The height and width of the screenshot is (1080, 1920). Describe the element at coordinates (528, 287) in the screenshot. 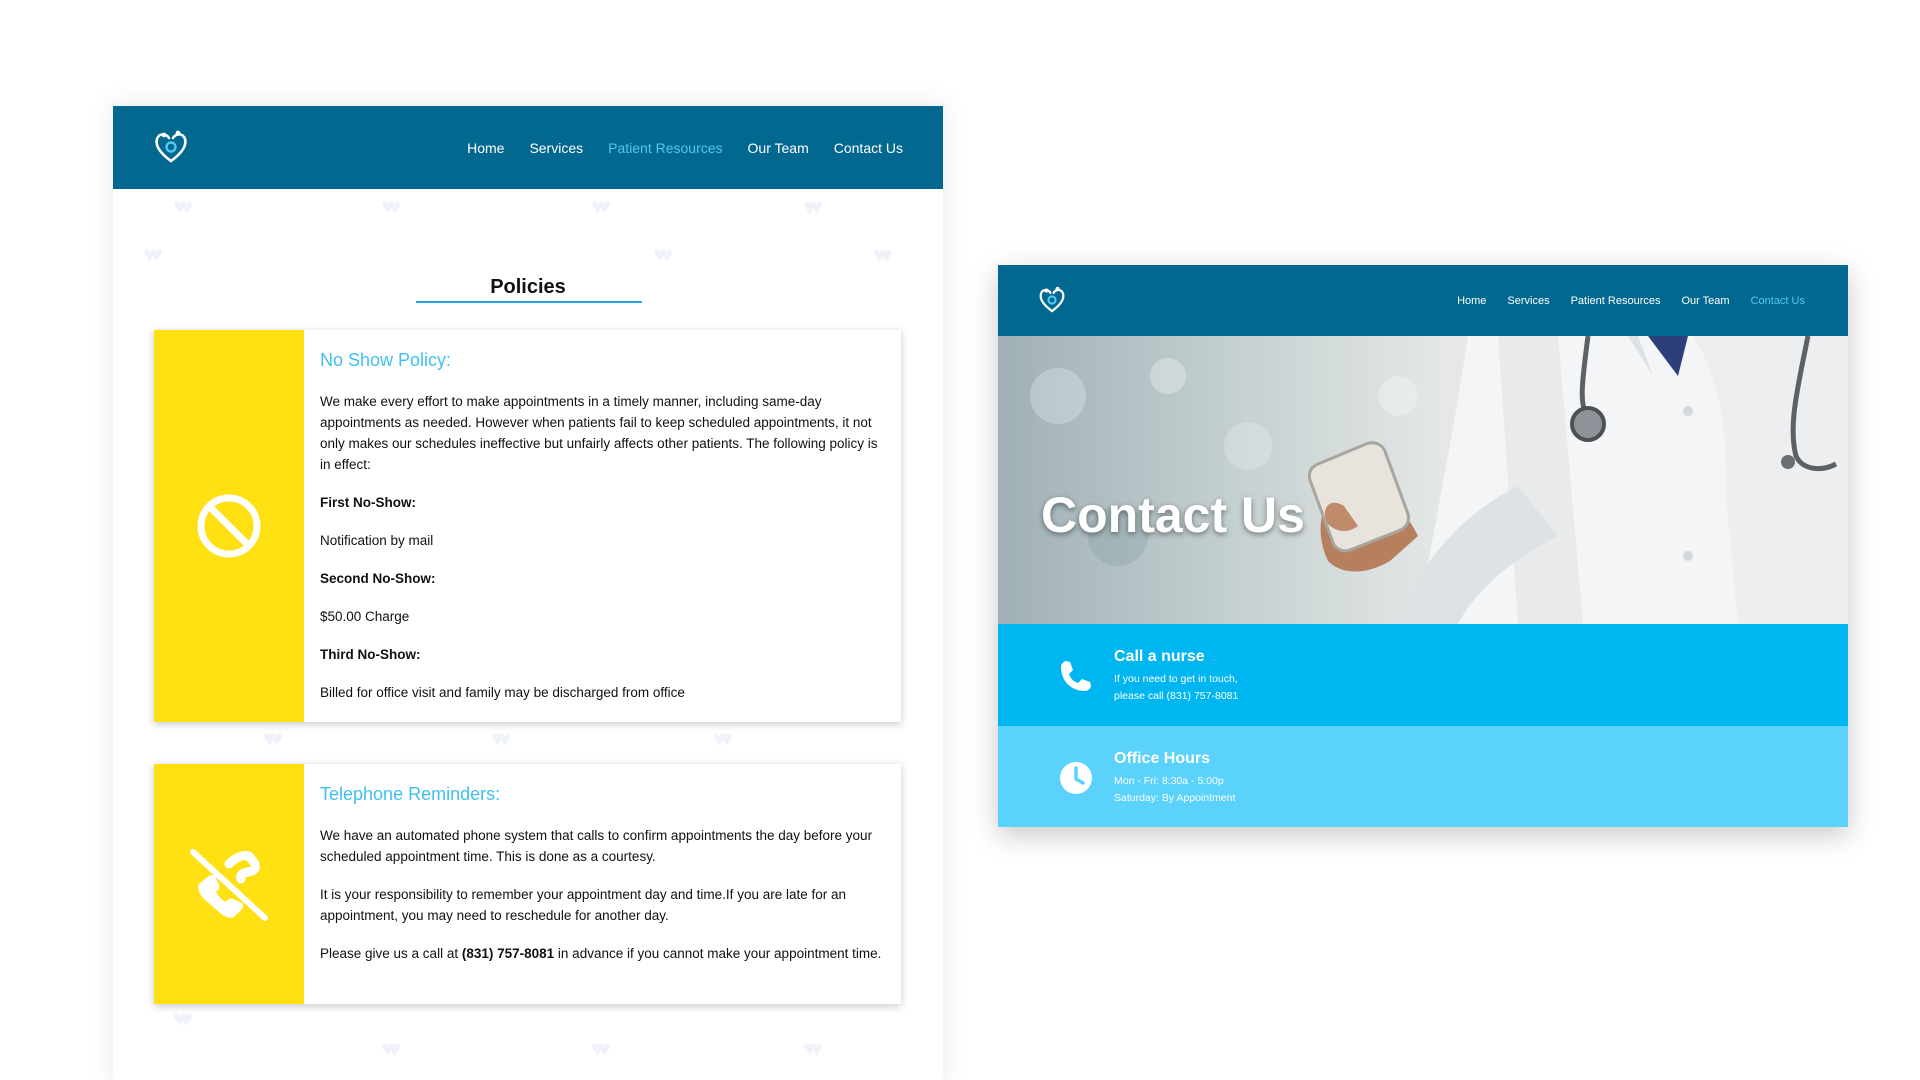

I see `section-title: Policies` at that location.